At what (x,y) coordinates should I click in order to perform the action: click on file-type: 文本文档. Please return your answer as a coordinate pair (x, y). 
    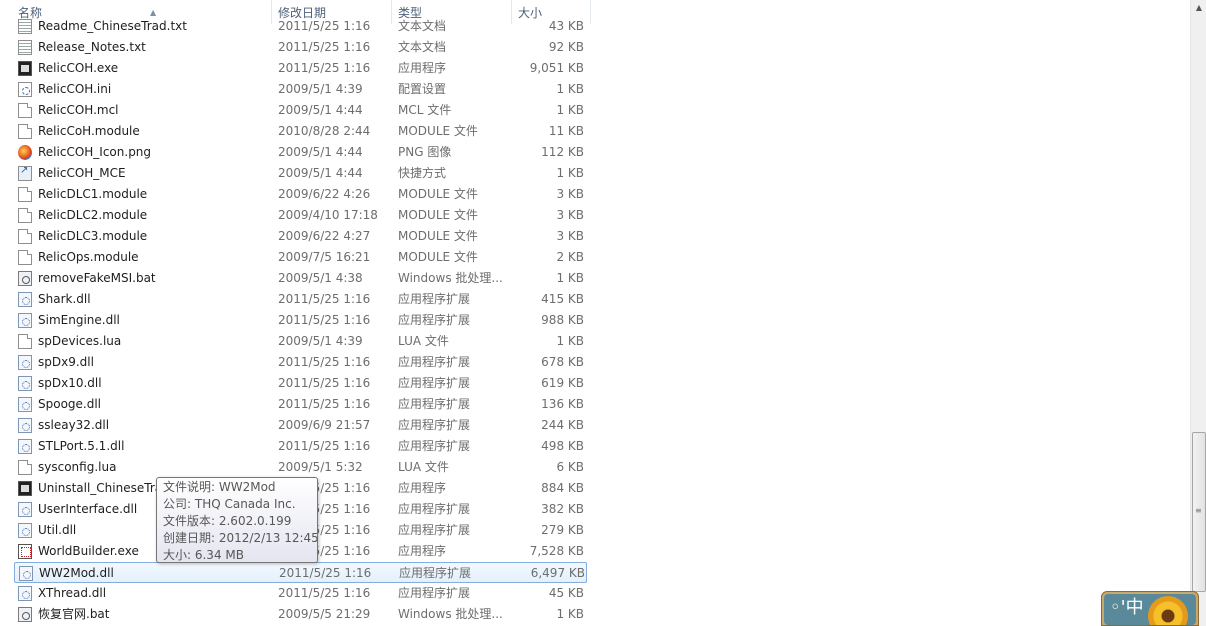
    Looking at the image, I should click on (422, 26).